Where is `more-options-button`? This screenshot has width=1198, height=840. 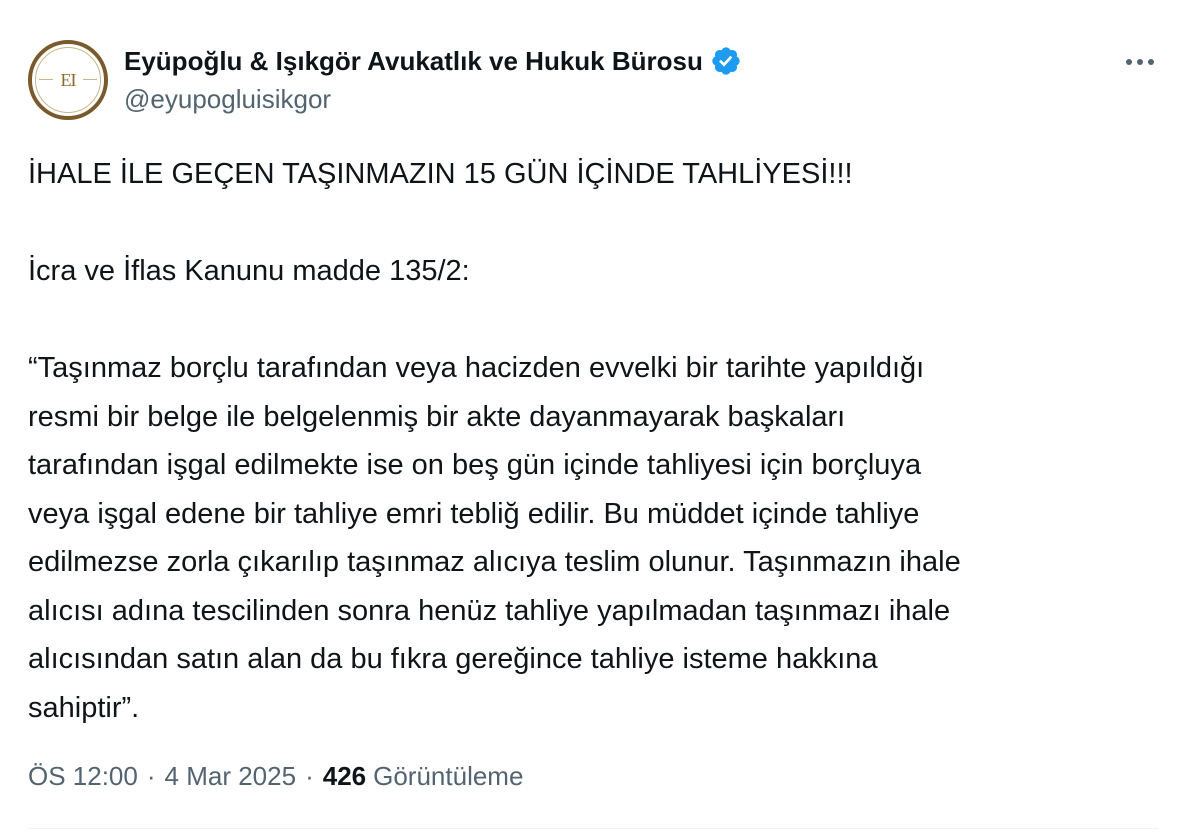
more-options-button is located at coordinates (1140, 62).